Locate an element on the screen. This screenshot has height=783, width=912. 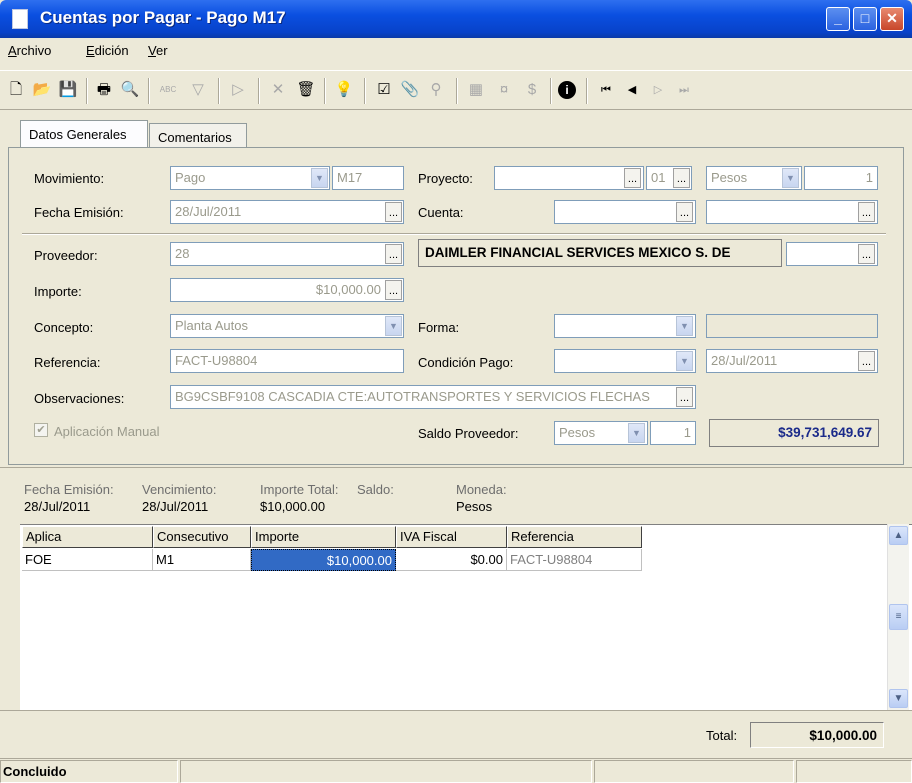
column-header-consecutivo: Consecutivo is located at coordinates (202, 537).